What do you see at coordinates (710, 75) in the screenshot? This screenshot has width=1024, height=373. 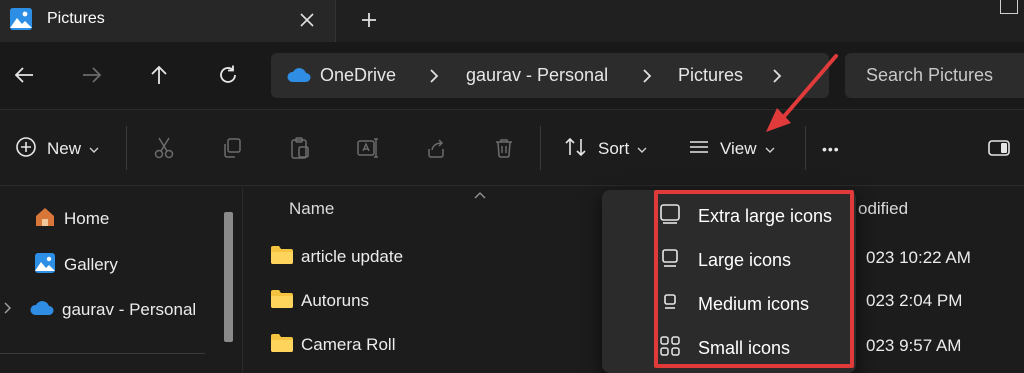 I see `breadcrumb-pictures: Pictures` at bounding box center [710, 75].